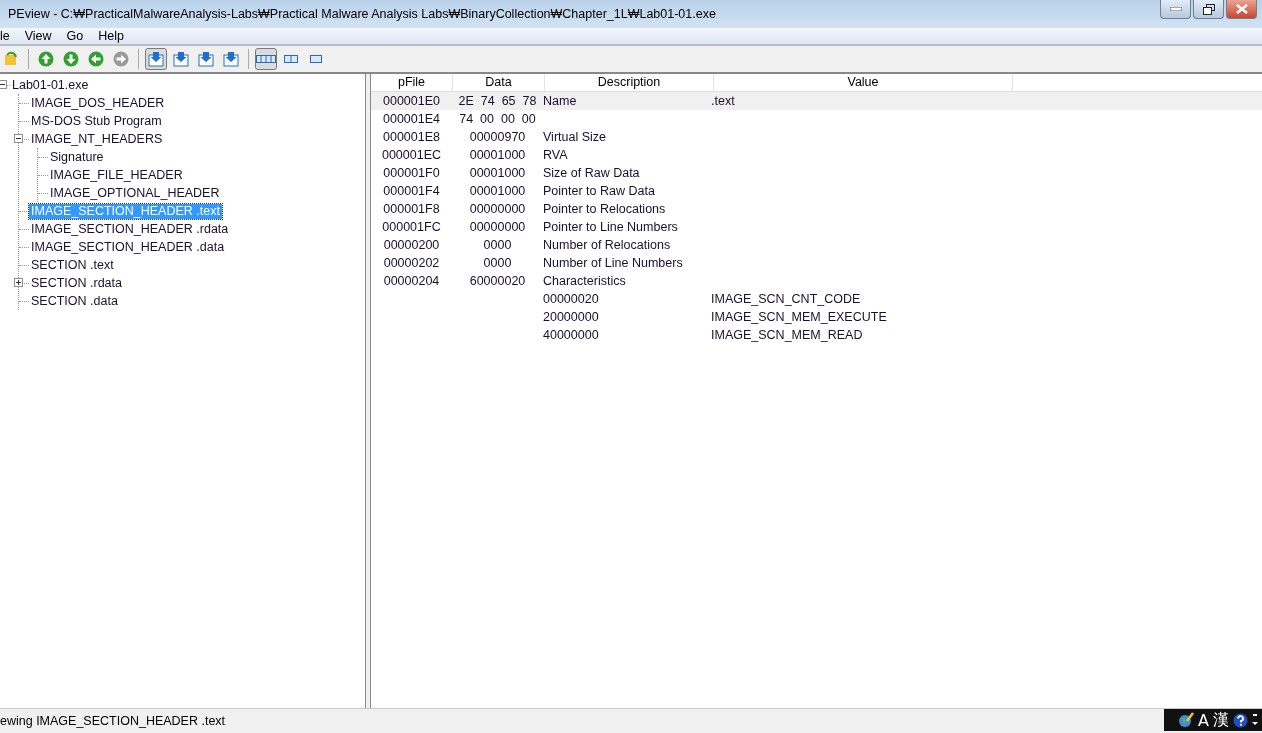 The image size is (1262, 733). I want to click on table-cell: 000001EC, so click(411, 155).